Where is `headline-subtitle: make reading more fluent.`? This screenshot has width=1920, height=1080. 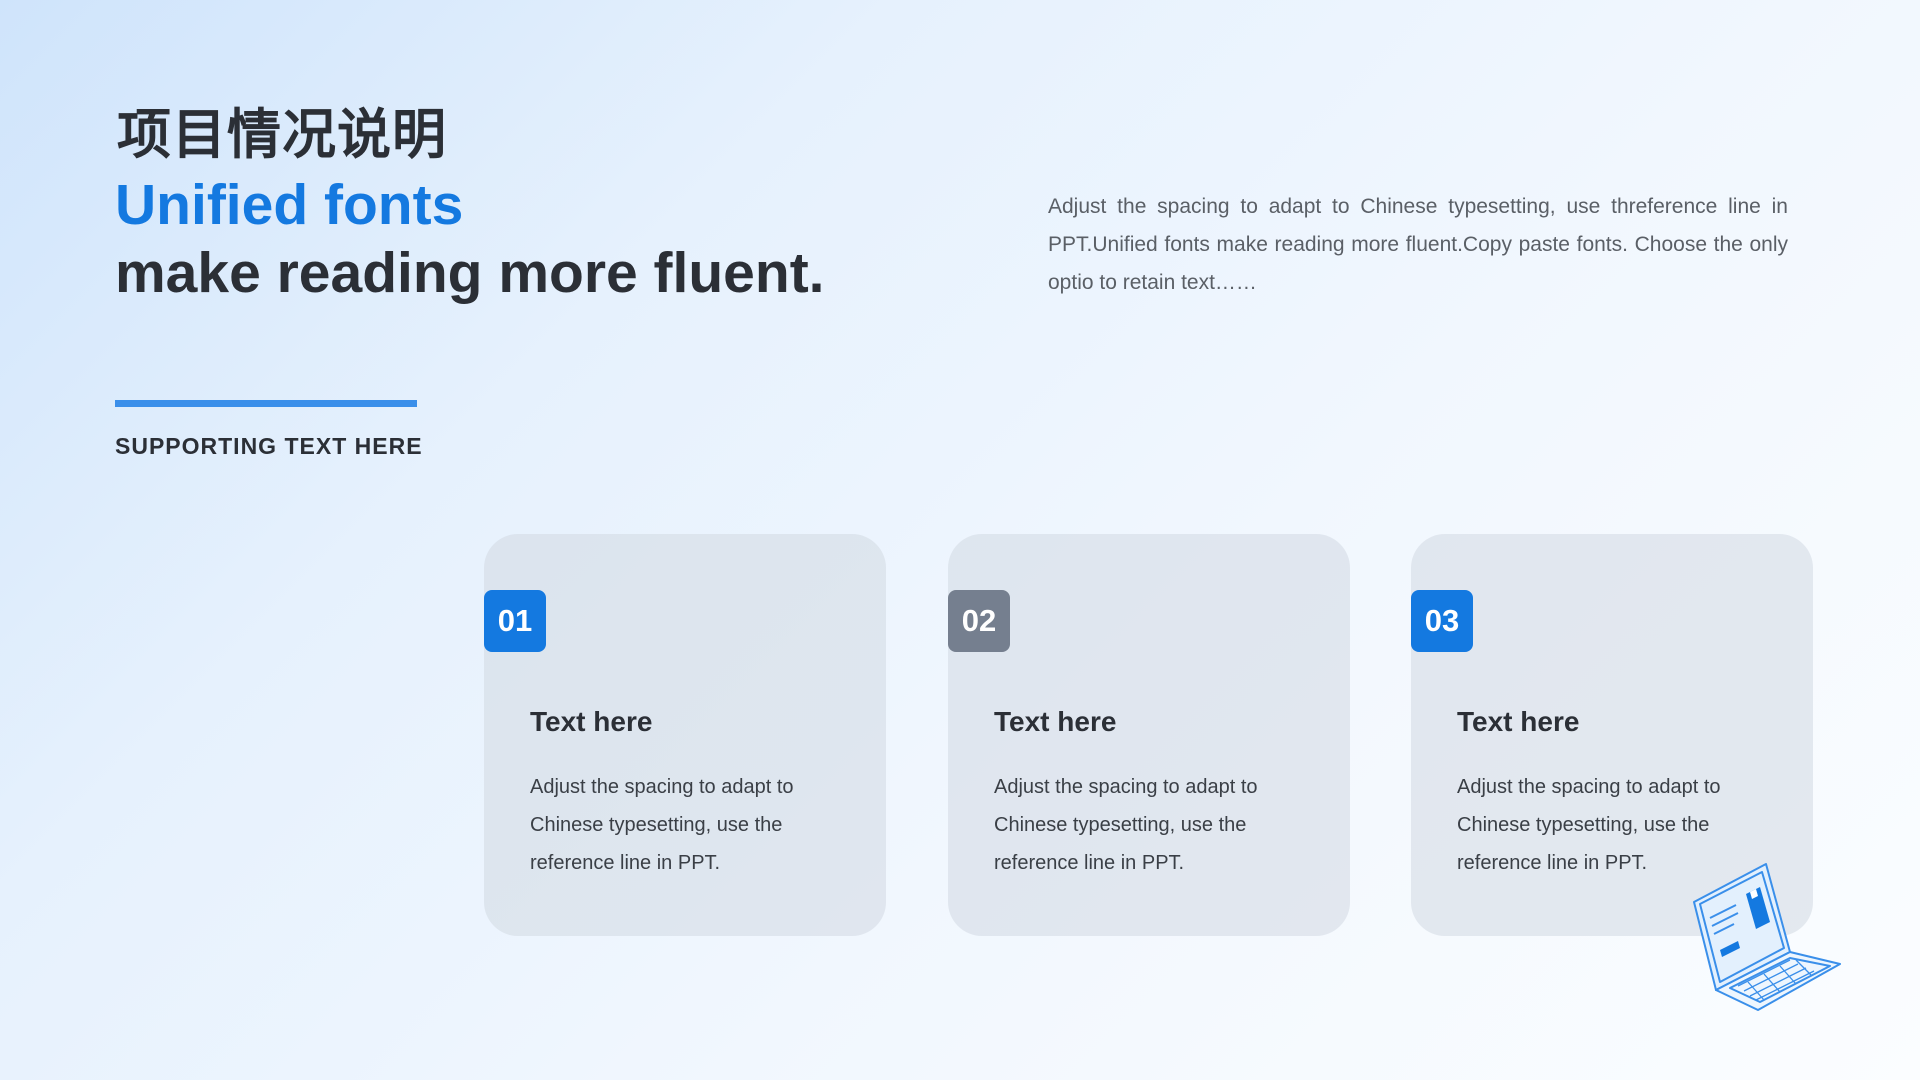
headline-subtitle: make reading more fluent. is located at coordinates (470, 273).